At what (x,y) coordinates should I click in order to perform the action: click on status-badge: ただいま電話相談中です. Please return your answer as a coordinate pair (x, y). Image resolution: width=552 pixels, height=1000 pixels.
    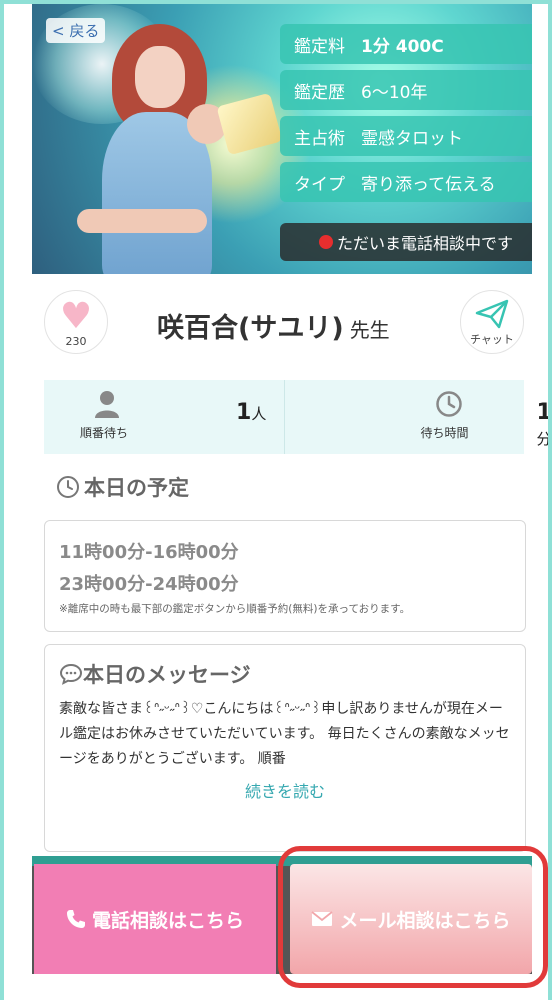
    Looking at the image, I should click on (406, 242).